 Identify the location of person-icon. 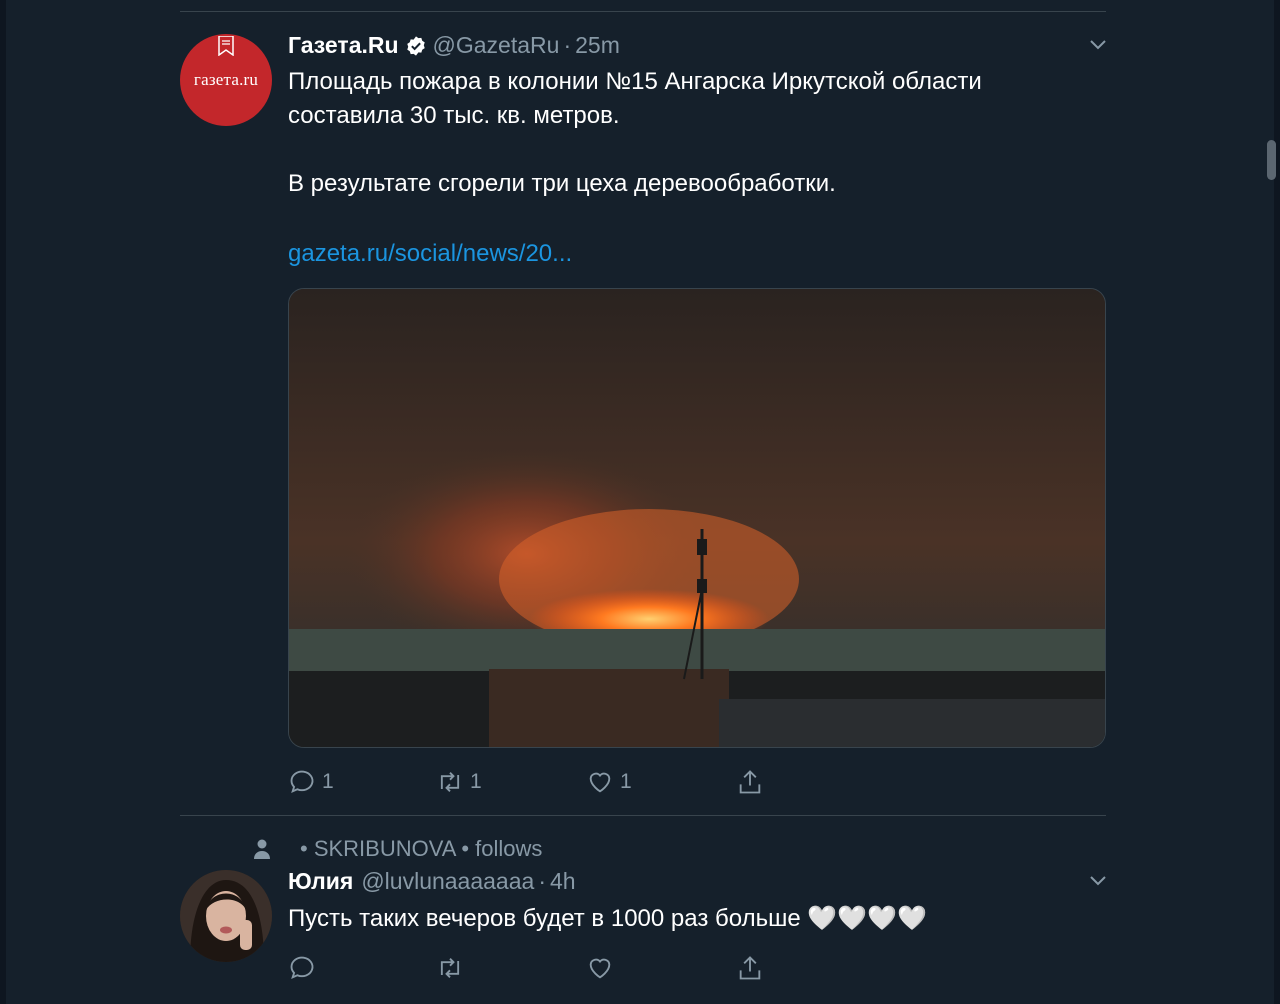
(262, 849).